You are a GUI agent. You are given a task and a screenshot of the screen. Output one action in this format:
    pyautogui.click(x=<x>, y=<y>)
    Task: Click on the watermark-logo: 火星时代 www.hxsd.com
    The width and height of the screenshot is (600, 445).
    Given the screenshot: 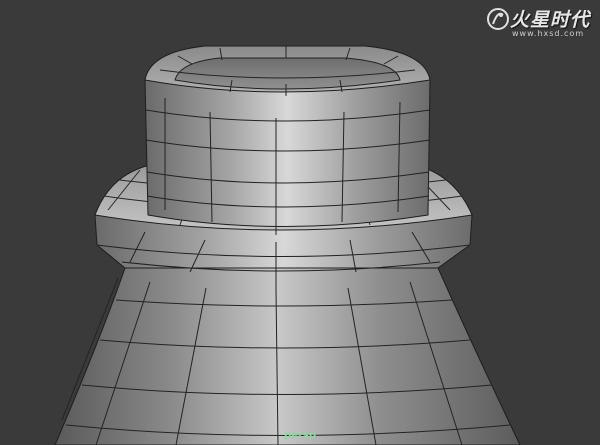 What is the action you would take?
    pyautogui.click(x=542, y=22)
    